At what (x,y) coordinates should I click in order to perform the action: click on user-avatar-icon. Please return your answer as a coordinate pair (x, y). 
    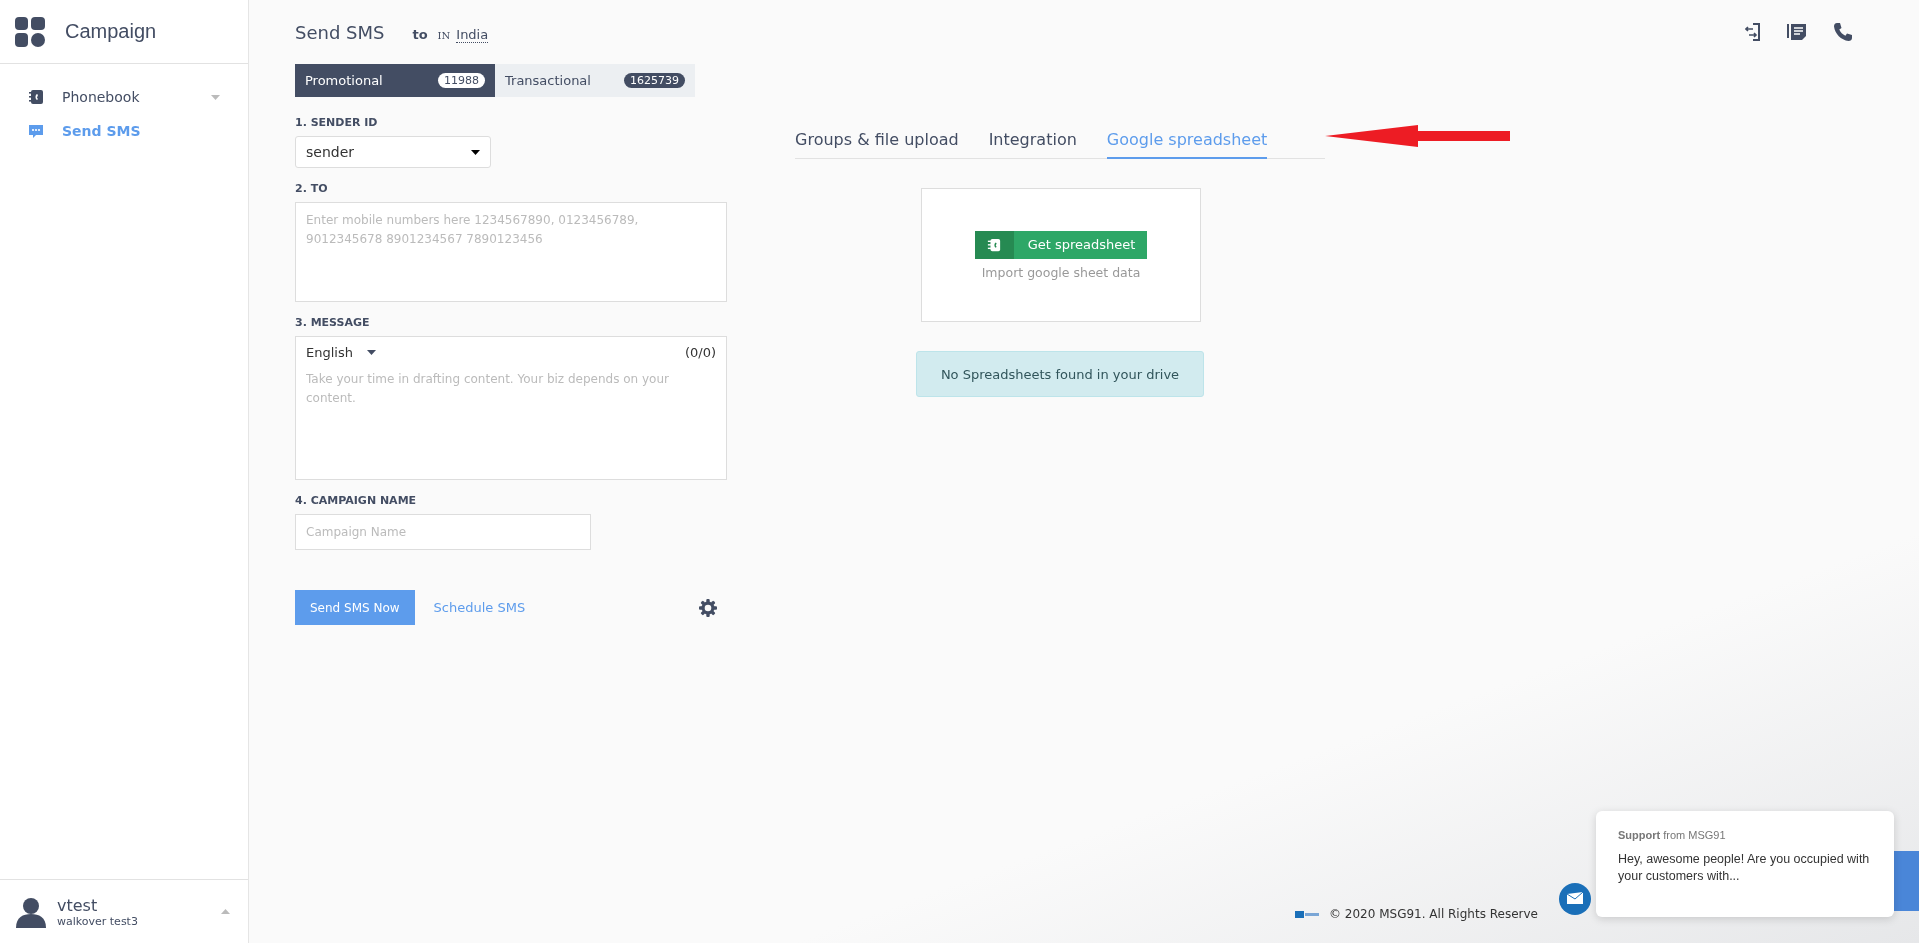
    Looking at the image, I should click on (31, 911).